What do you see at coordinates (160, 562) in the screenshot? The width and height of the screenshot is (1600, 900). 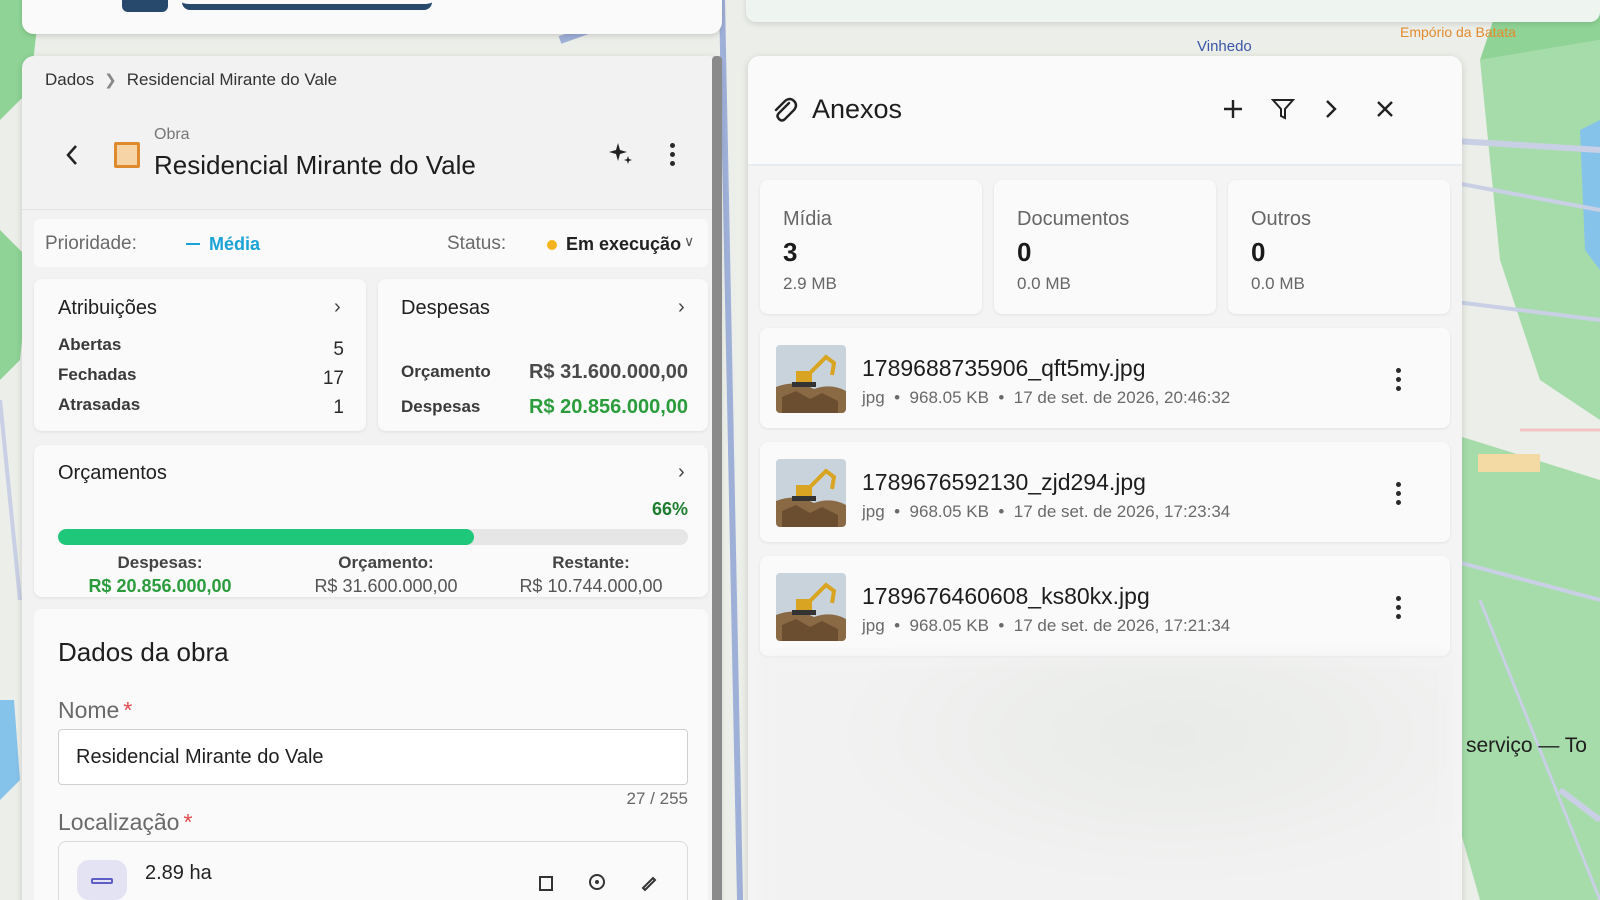 I see `orcamentos-despesas-label: Despesas:` at bounding box center [160, 562].